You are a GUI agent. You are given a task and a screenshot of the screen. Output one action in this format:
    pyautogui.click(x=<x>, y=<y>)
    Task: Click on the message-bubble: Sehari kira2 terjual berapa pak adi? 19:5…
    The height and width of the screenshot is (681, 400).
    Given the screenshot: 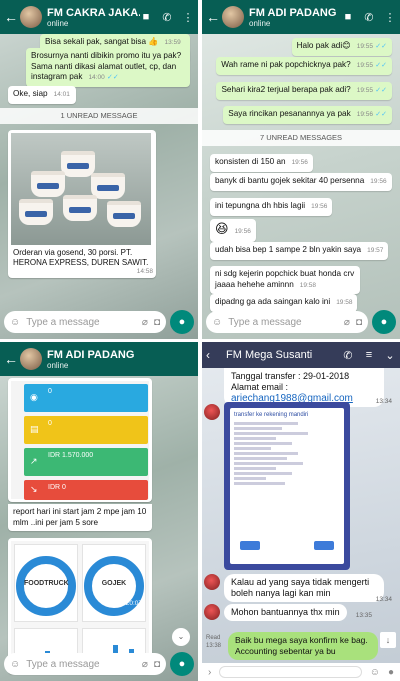 What is the action you would take?
    pyautogui.click(x=304, y=91)
    